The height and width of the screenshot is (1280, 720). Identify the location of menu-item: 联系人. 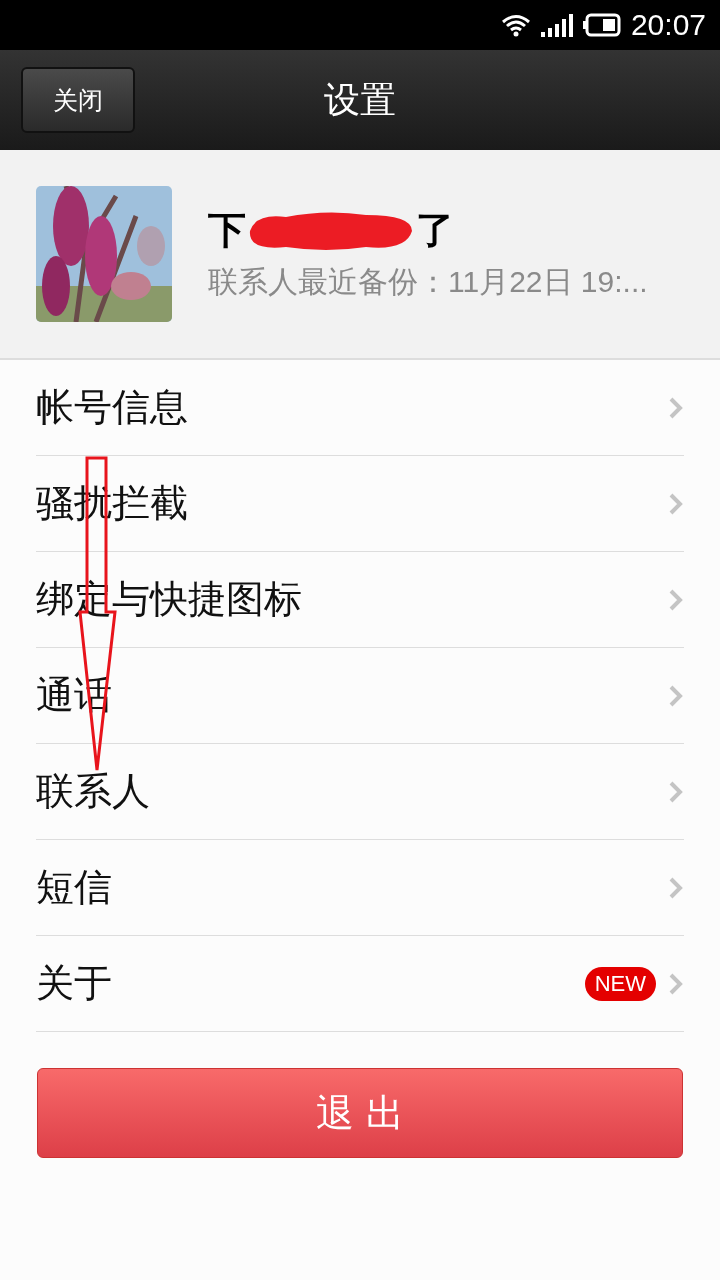
(352, 791).